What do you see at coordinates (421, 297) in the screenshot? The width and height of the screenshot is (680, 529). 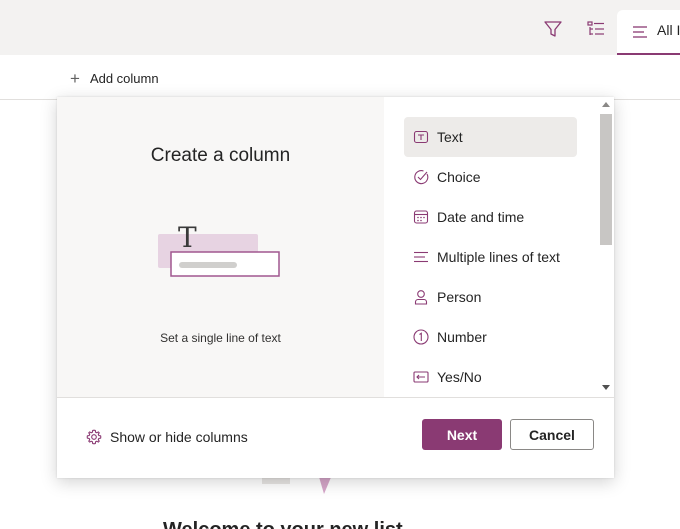 I see `person-icon` at bounding box center [421, 297].